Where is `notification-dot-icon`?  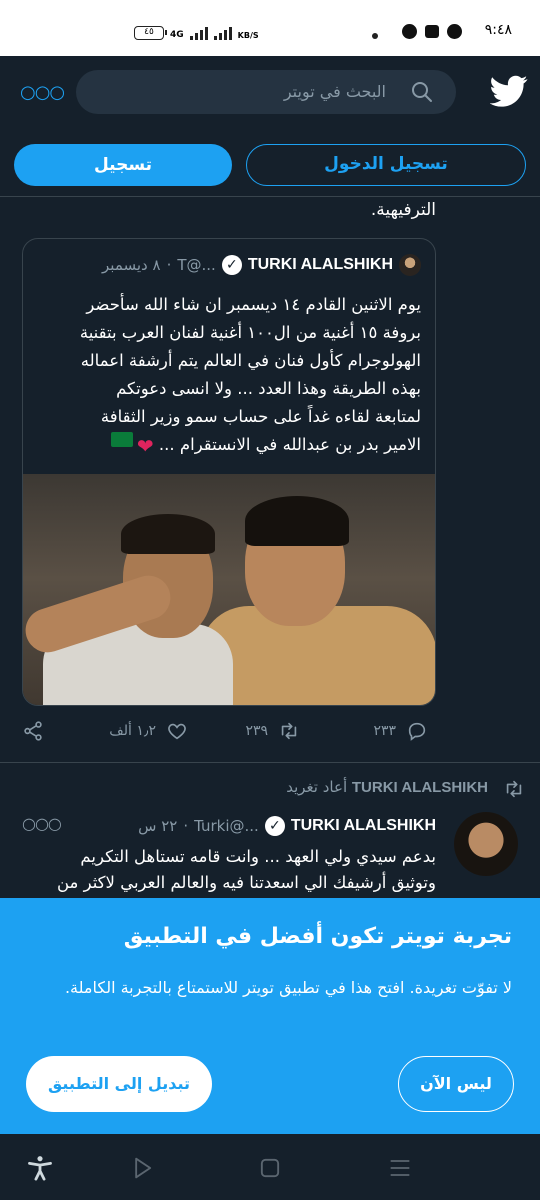 notification-dot-icon is located at coordinates (375, 36).